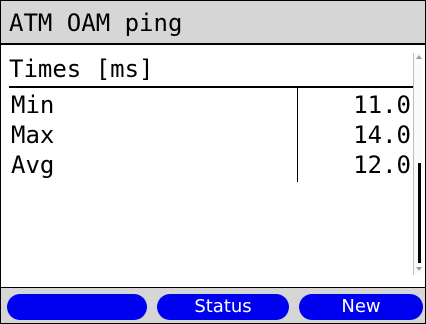  Describe the element at coordinates (81, 69) in the screenshot. I see `results-header: Times [ms]` at that location.